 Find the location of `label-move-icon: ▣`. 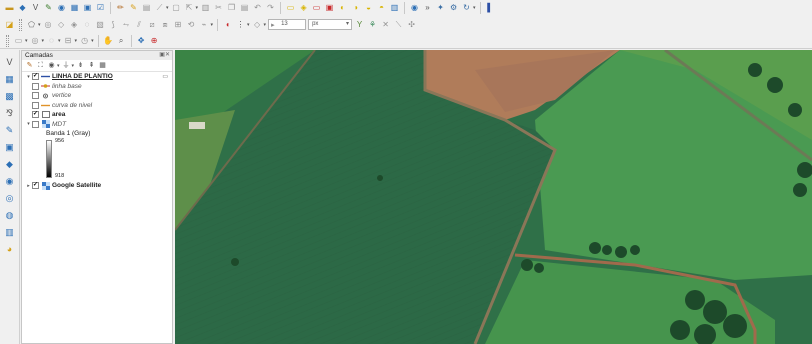

label-move-icon: ▣ is located at coordinates (329, 8).